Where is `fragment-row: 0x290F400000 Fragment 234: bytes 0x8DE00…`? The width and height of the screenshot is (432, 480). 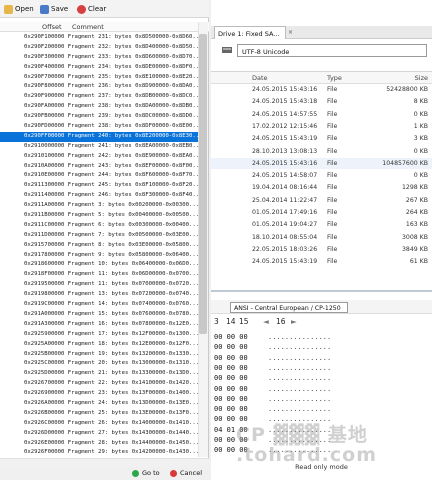
fragment-row: 0x290F400000 Fragment 234: bytes 0x8DE00… is located at coordinates (99, 68).